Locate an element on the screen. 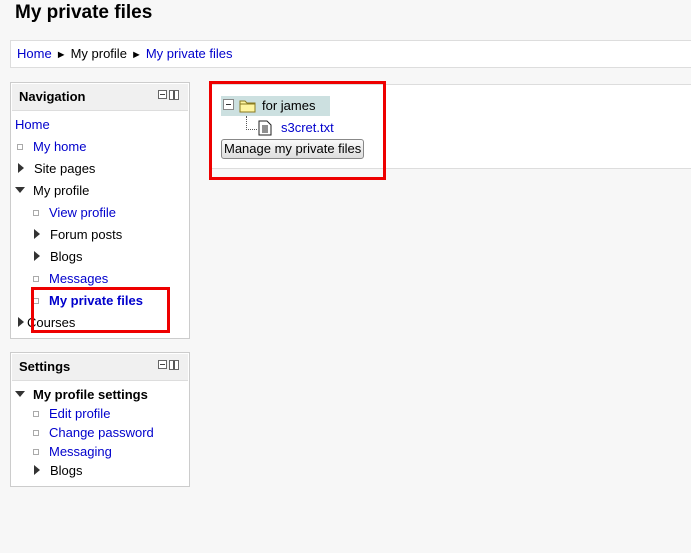  nav-item-my-profile: My profile is located at coordinates (52, 191).